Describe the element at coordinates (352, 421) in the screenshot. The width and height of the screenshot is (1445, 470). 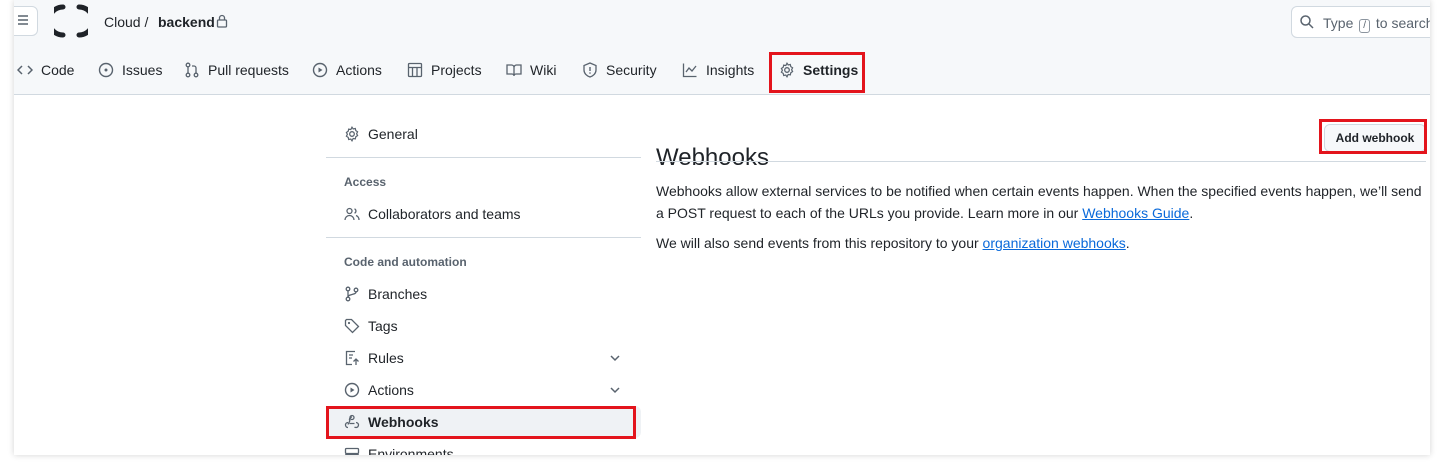
I see `webhook-icon` at that location.